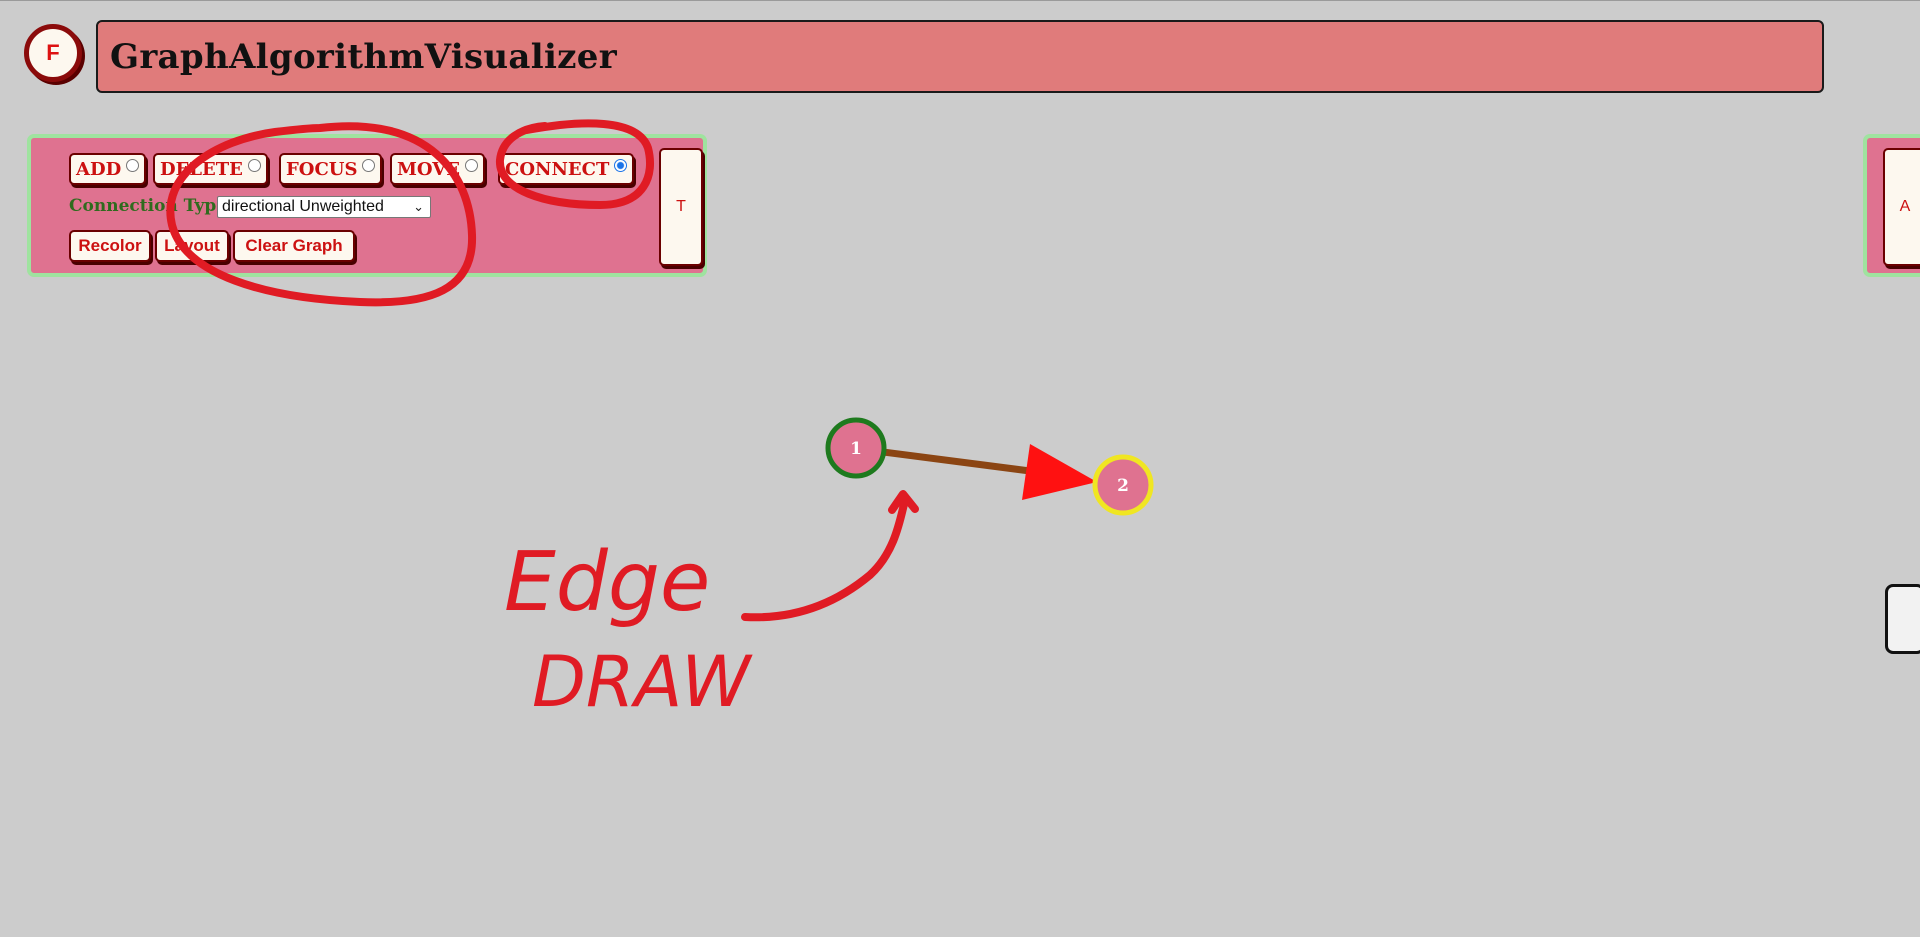  I want to click on right-panel: A, so click(1891, 205).